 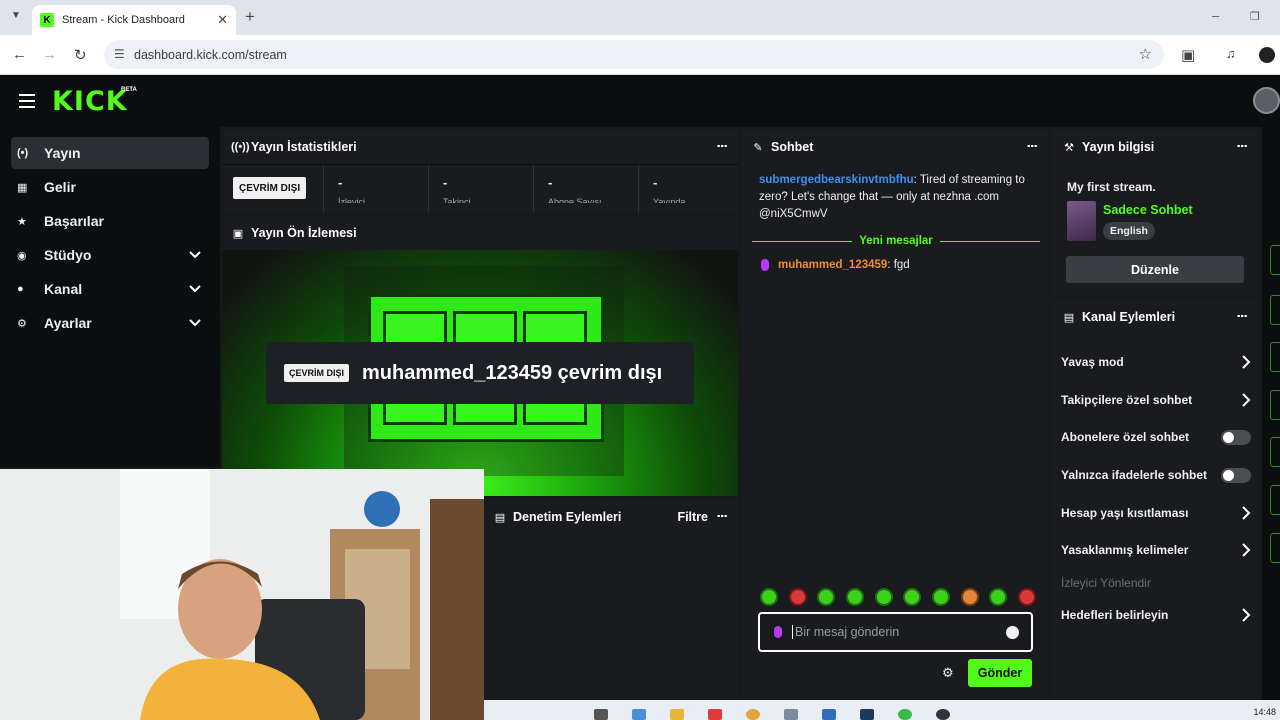 I want to click on address-bar: ☰ dashboard.kick.com/stream ☆, so click(x=634, y=54).